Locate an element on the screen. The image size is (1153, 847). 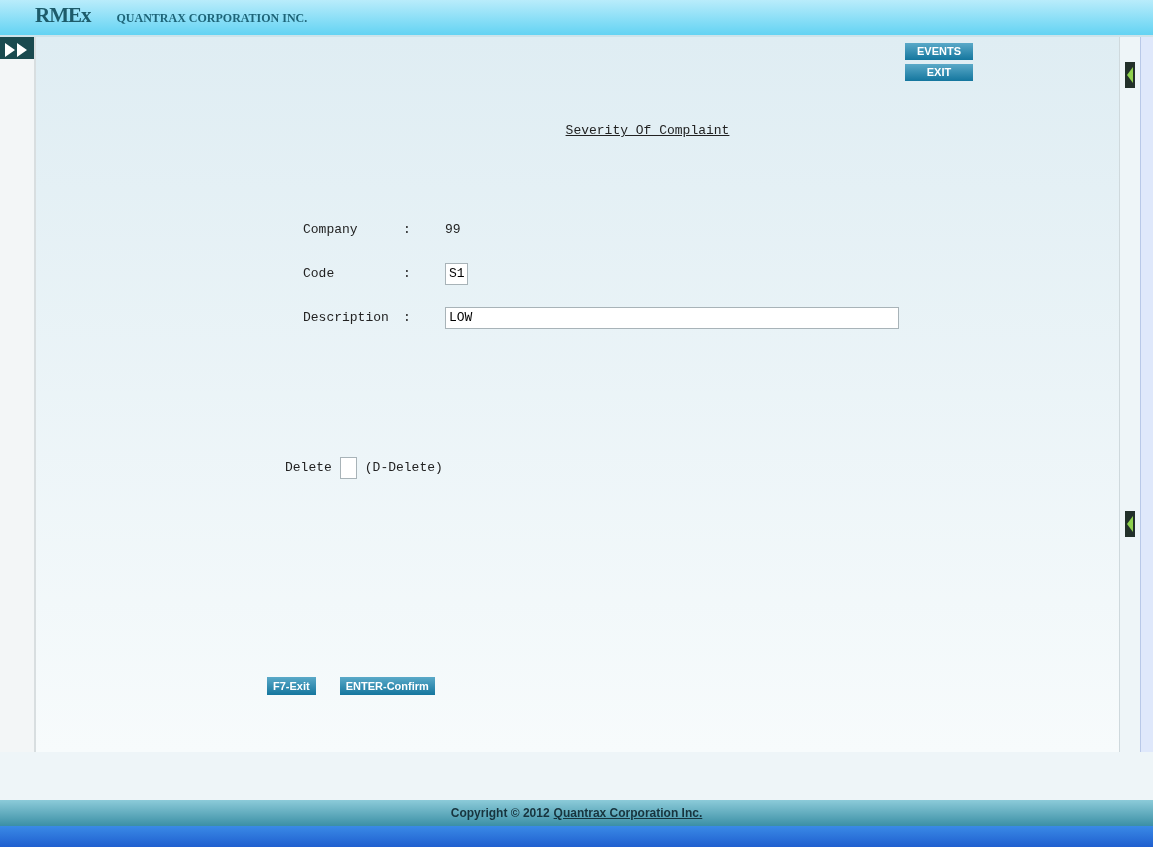
field-label: Code is located at coordinates (319, 273).